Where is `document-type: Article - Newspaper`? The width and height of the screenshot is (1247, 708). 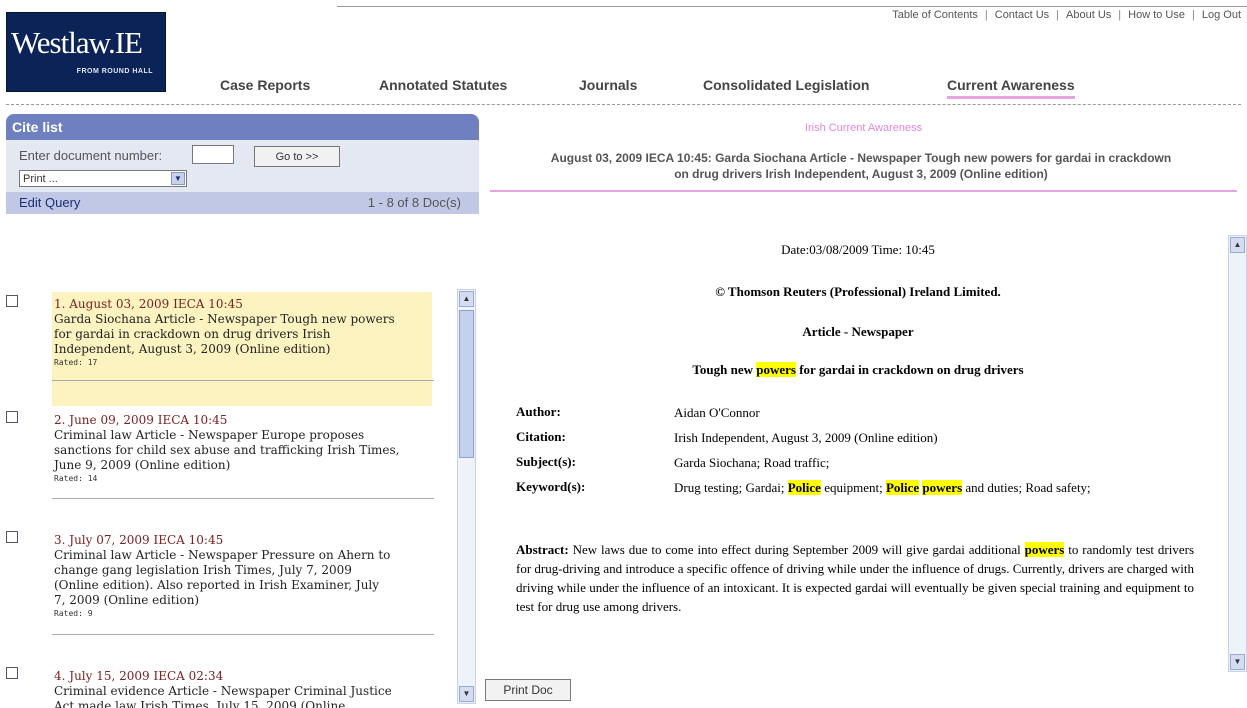
document-type: Article - Newspaper is located at coordinates (858, 331).